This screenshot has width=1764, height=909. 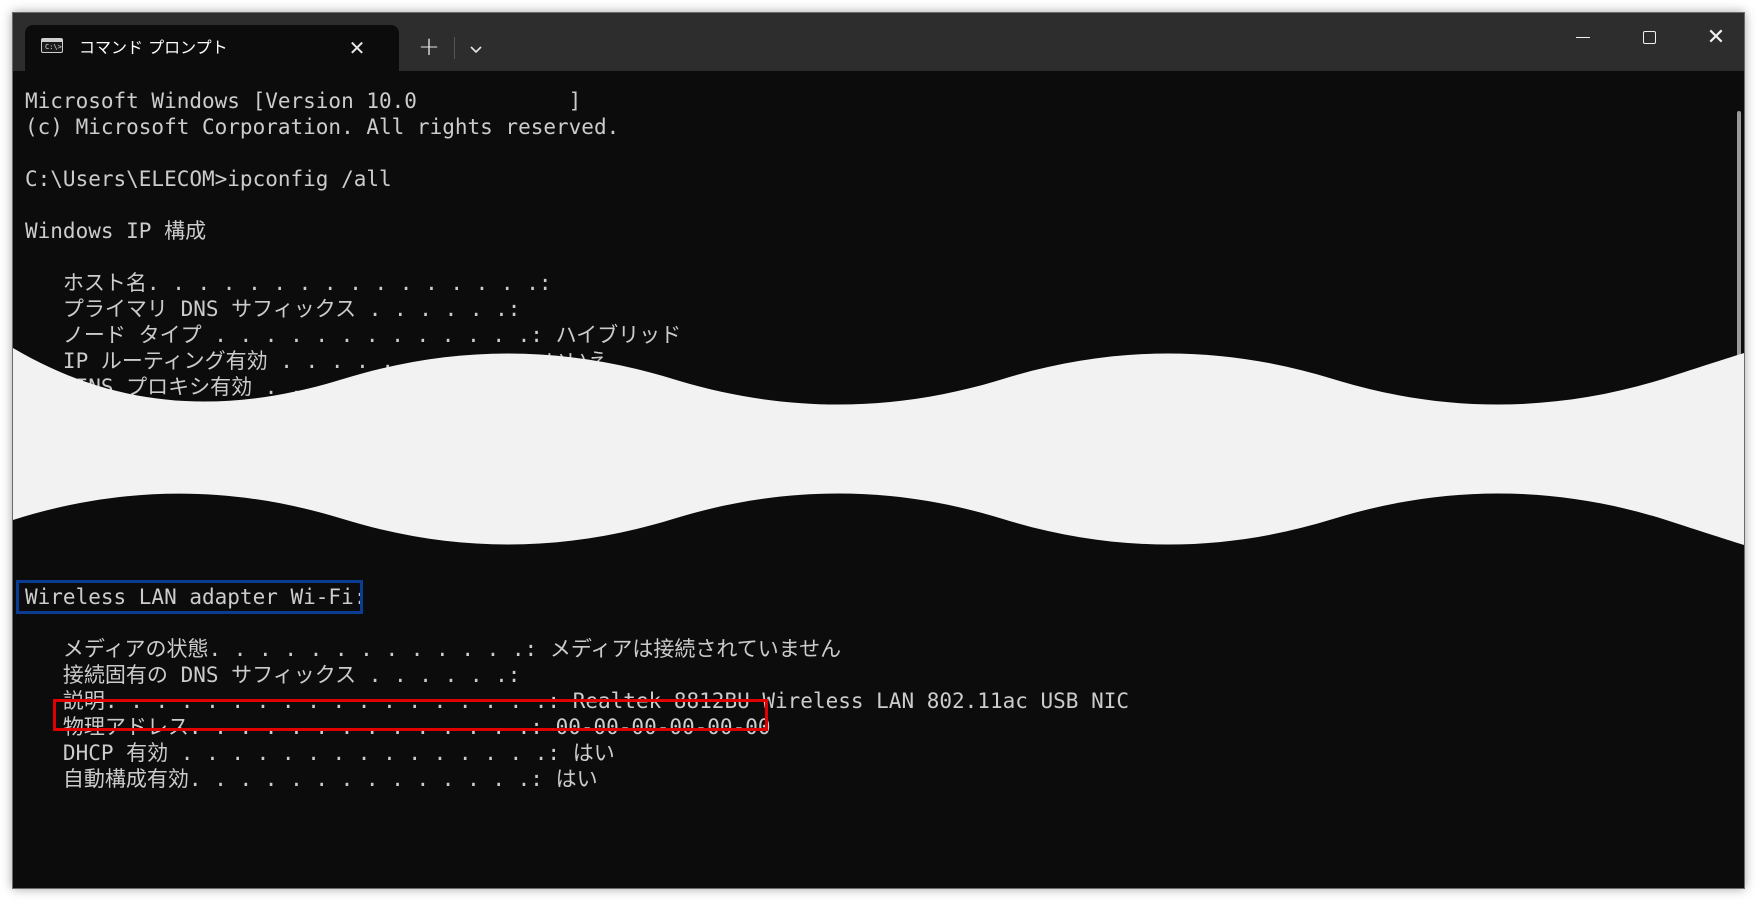 What do you see at coordinates (1739, 261) in the screenshot?
I see `scrollbar-thumb` at bounding box center [1739, 261].